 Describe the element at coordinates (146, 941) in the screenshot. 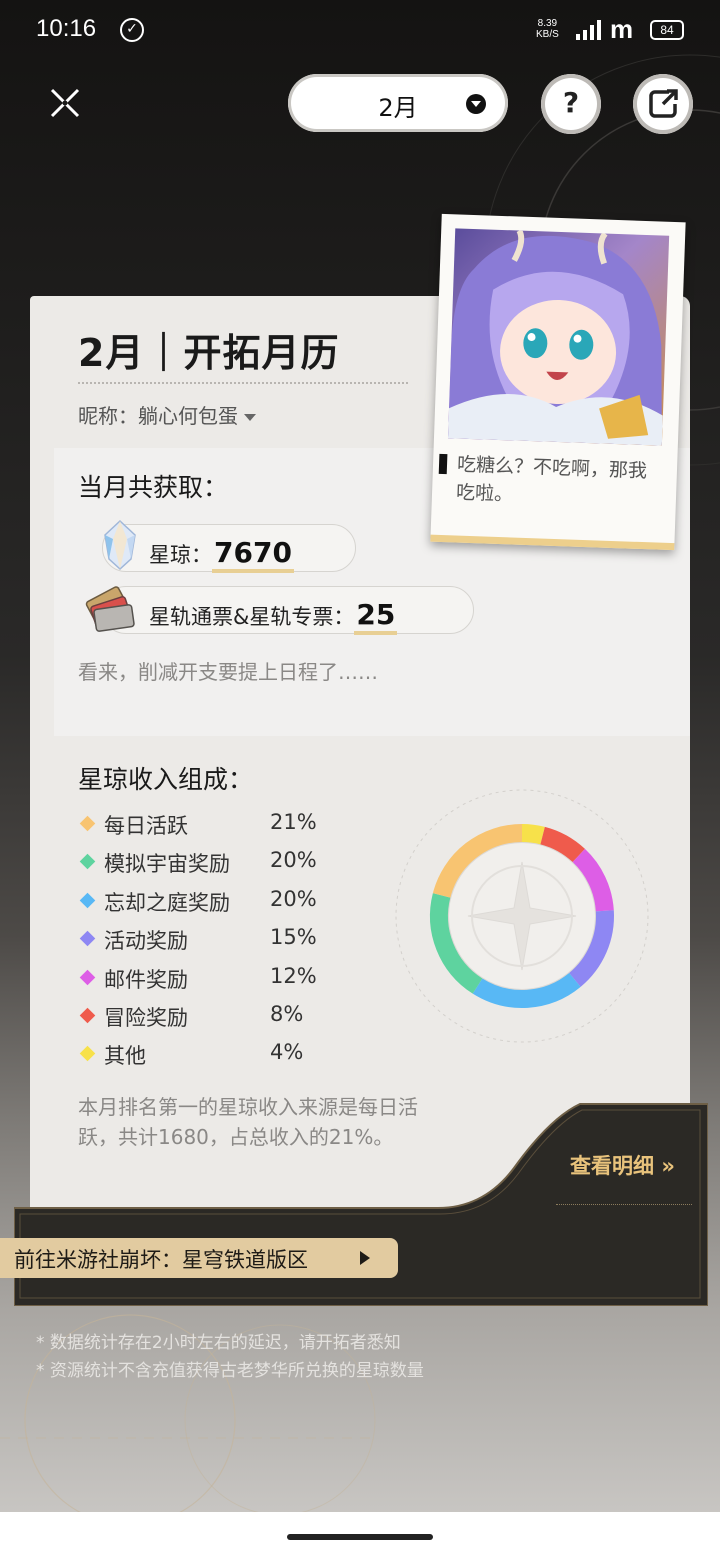

I see `legend-label: 活动奖励` at that location.